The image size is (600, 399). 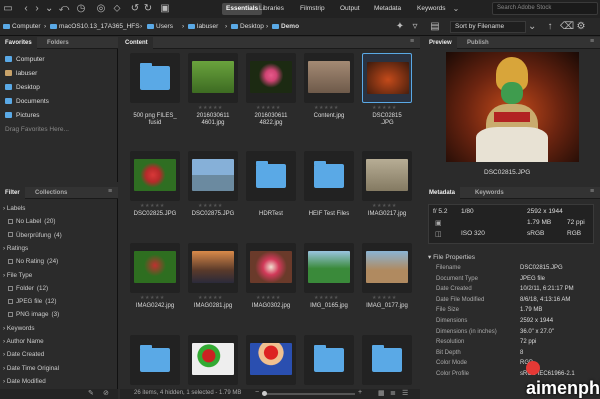 I want to click on metadata-value: 72 ppi, so click(x=528, y=342).